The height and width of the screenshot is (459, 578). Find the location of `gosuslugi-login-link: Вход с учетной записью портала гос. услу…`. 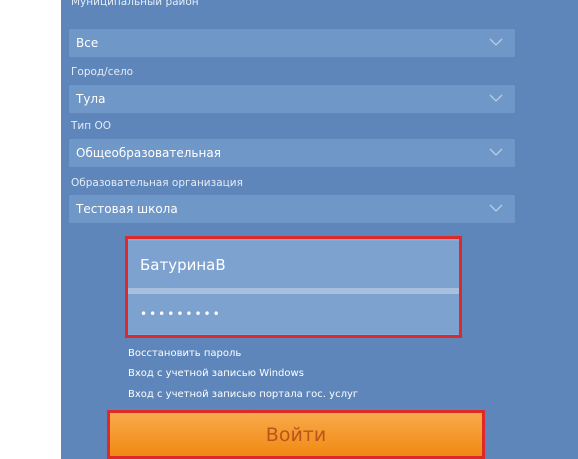

gosuslugi-login-link: Вход с учетной записью портала гос. услу… is located at coordinates (243, 395).